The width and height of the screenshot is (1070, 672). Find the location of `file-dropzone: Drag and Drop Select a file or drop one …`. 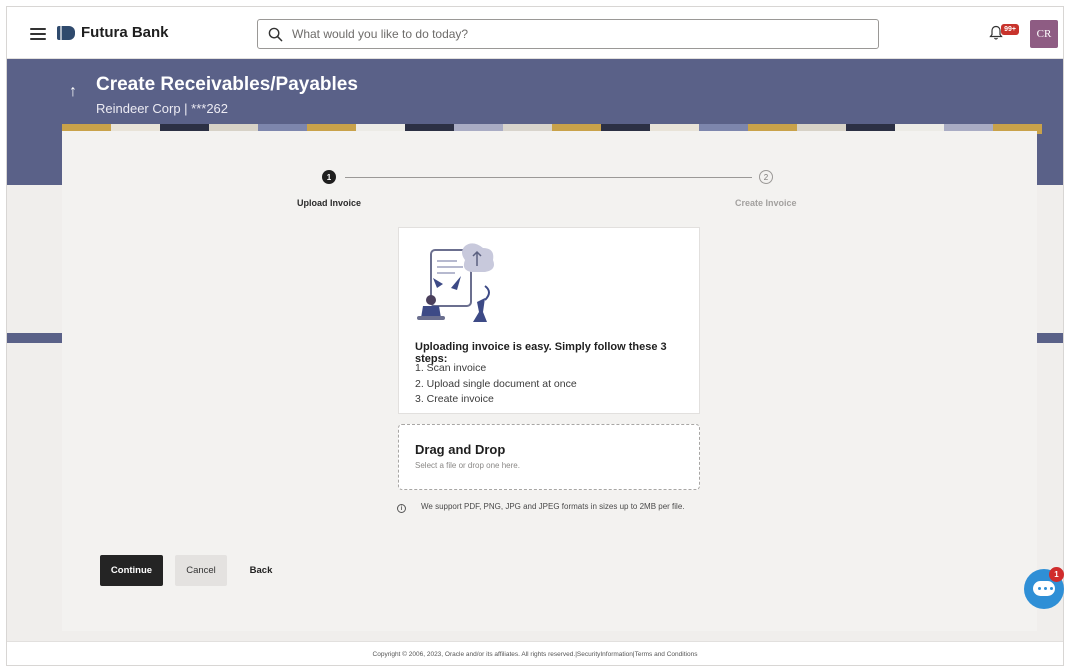

file-dropzone: Drag and Drop Select a file or drop one … is located at coordinates (549, 457).